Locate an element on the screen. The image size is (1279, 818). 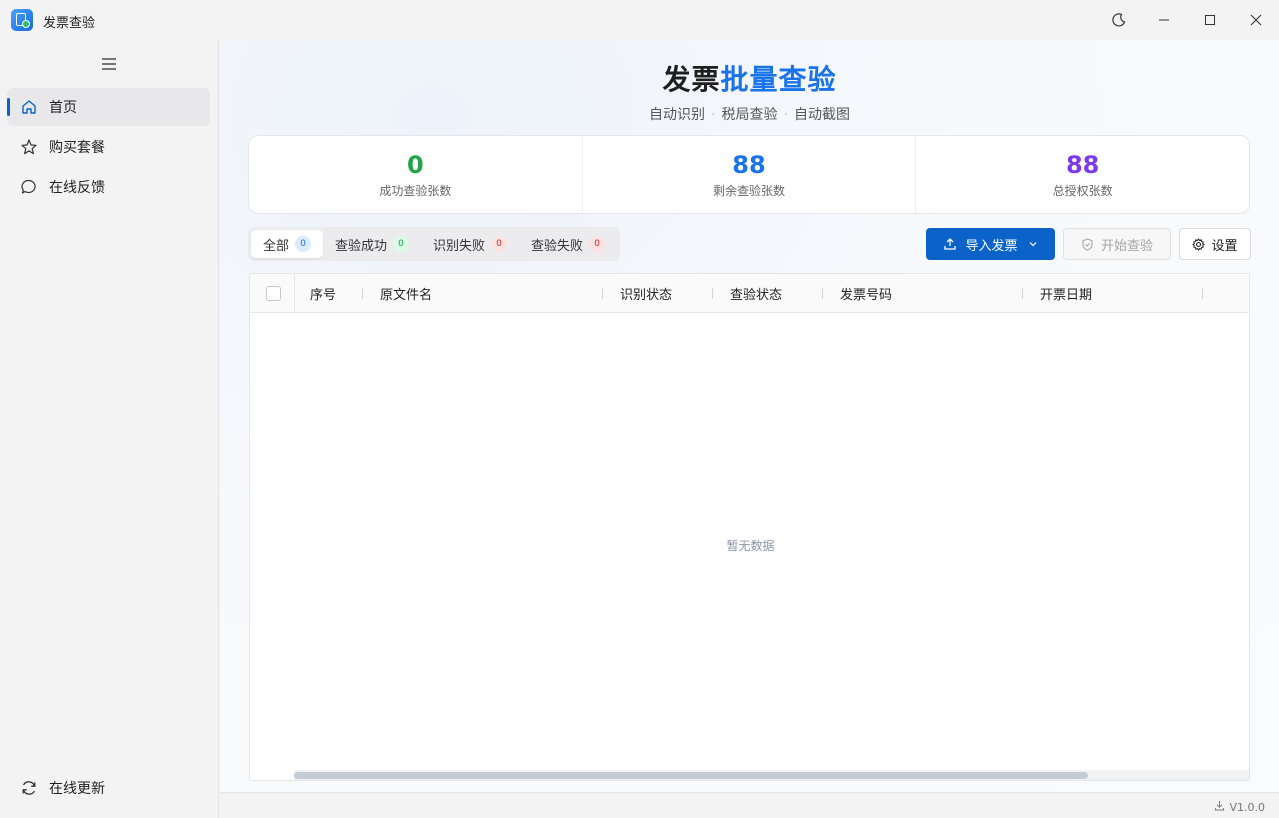
sidebar-item-update: 在线更新 is located at coordinates (108, 788).